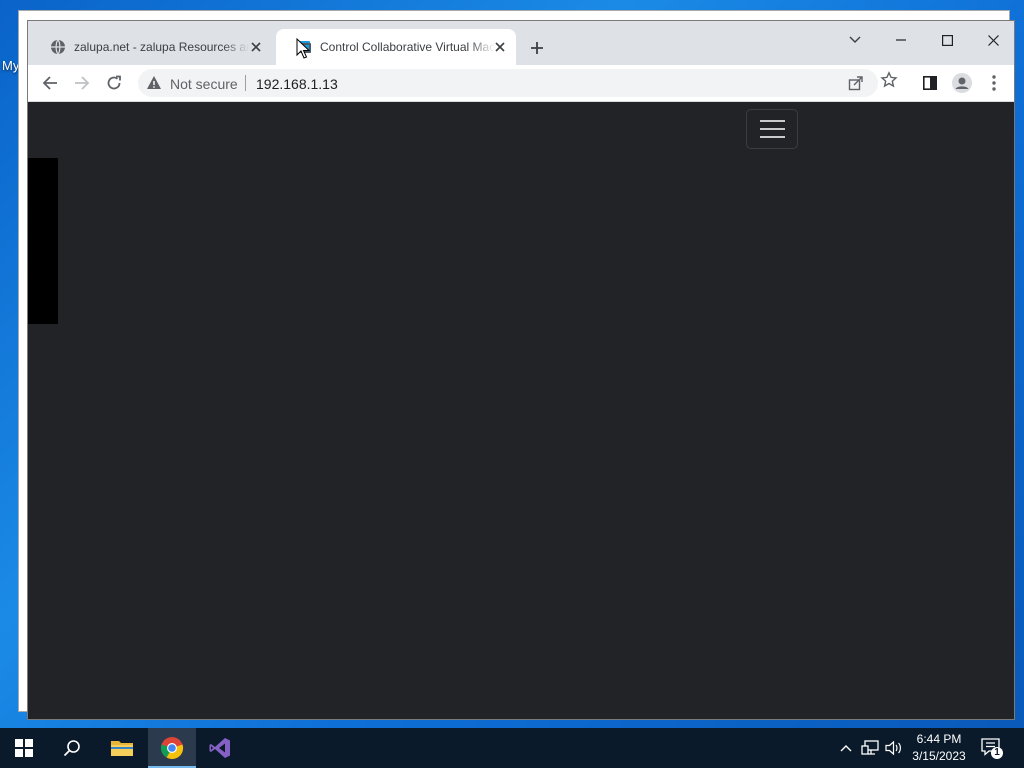 The width and height of the screenshot is (1024, 768). I want to click on taskbar-file-explorer, so click(122, 748).